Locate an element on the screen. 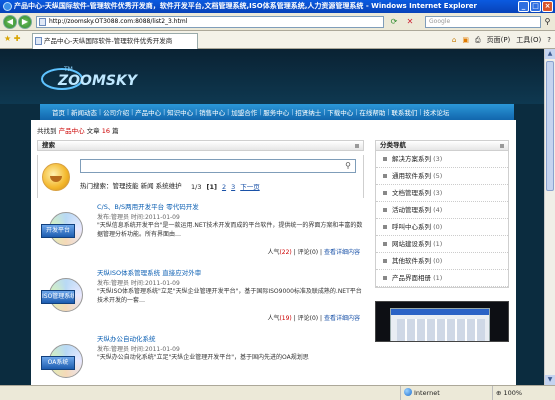 This screenshot has height=400, width=555. category-item: 解决方案系列 (3) is located at coordinates (442, 159).